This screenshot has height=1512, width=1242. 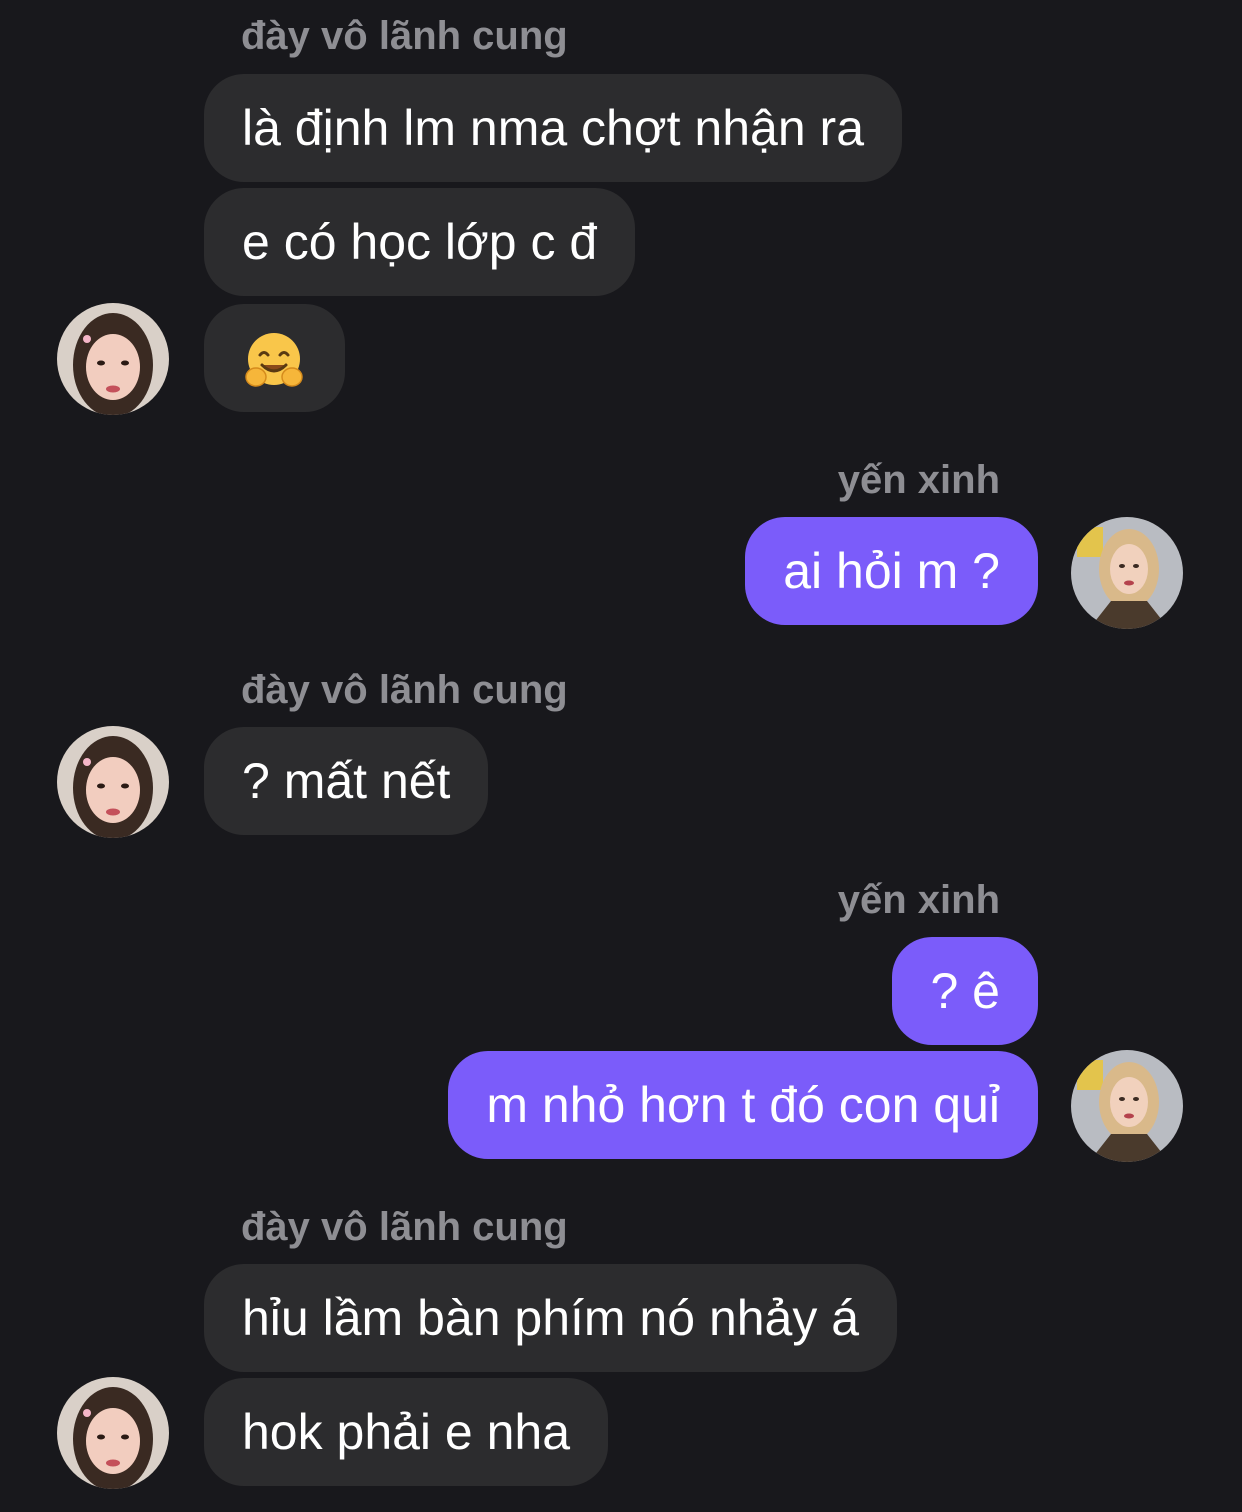 What do you see at coordinates (406, 1432) in the screenshot?
I see `message-bubble: hok phải e nha` at bounding box center [406, 1432].